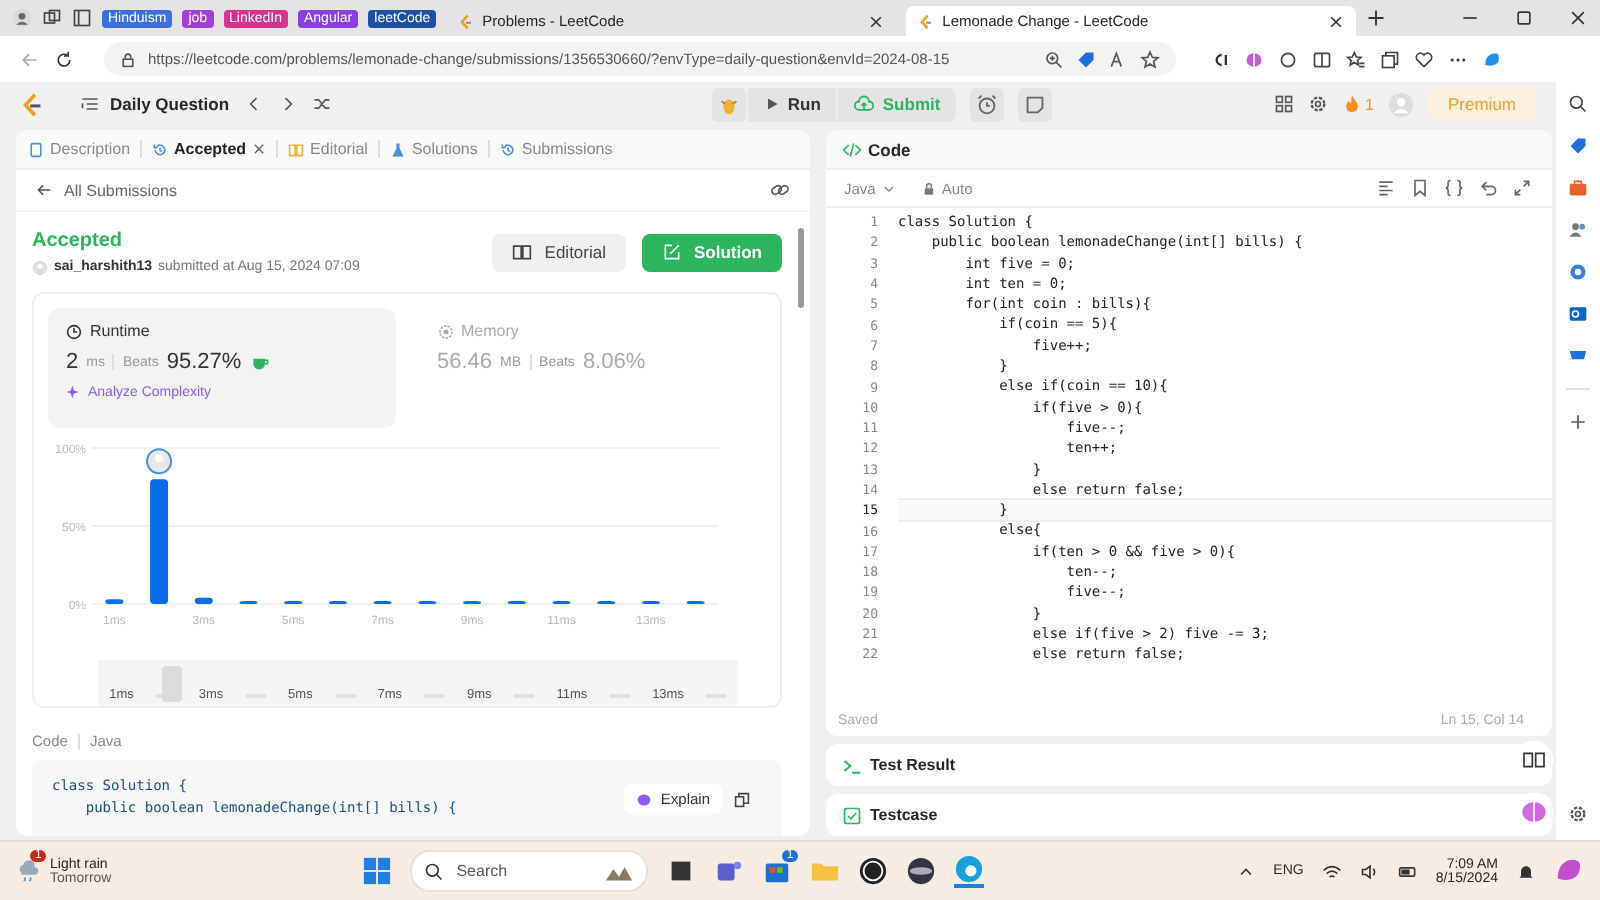 The height and width of the screenshot is (900, 1600). I want to click on rain-cloud-icon, so click(29, 871).